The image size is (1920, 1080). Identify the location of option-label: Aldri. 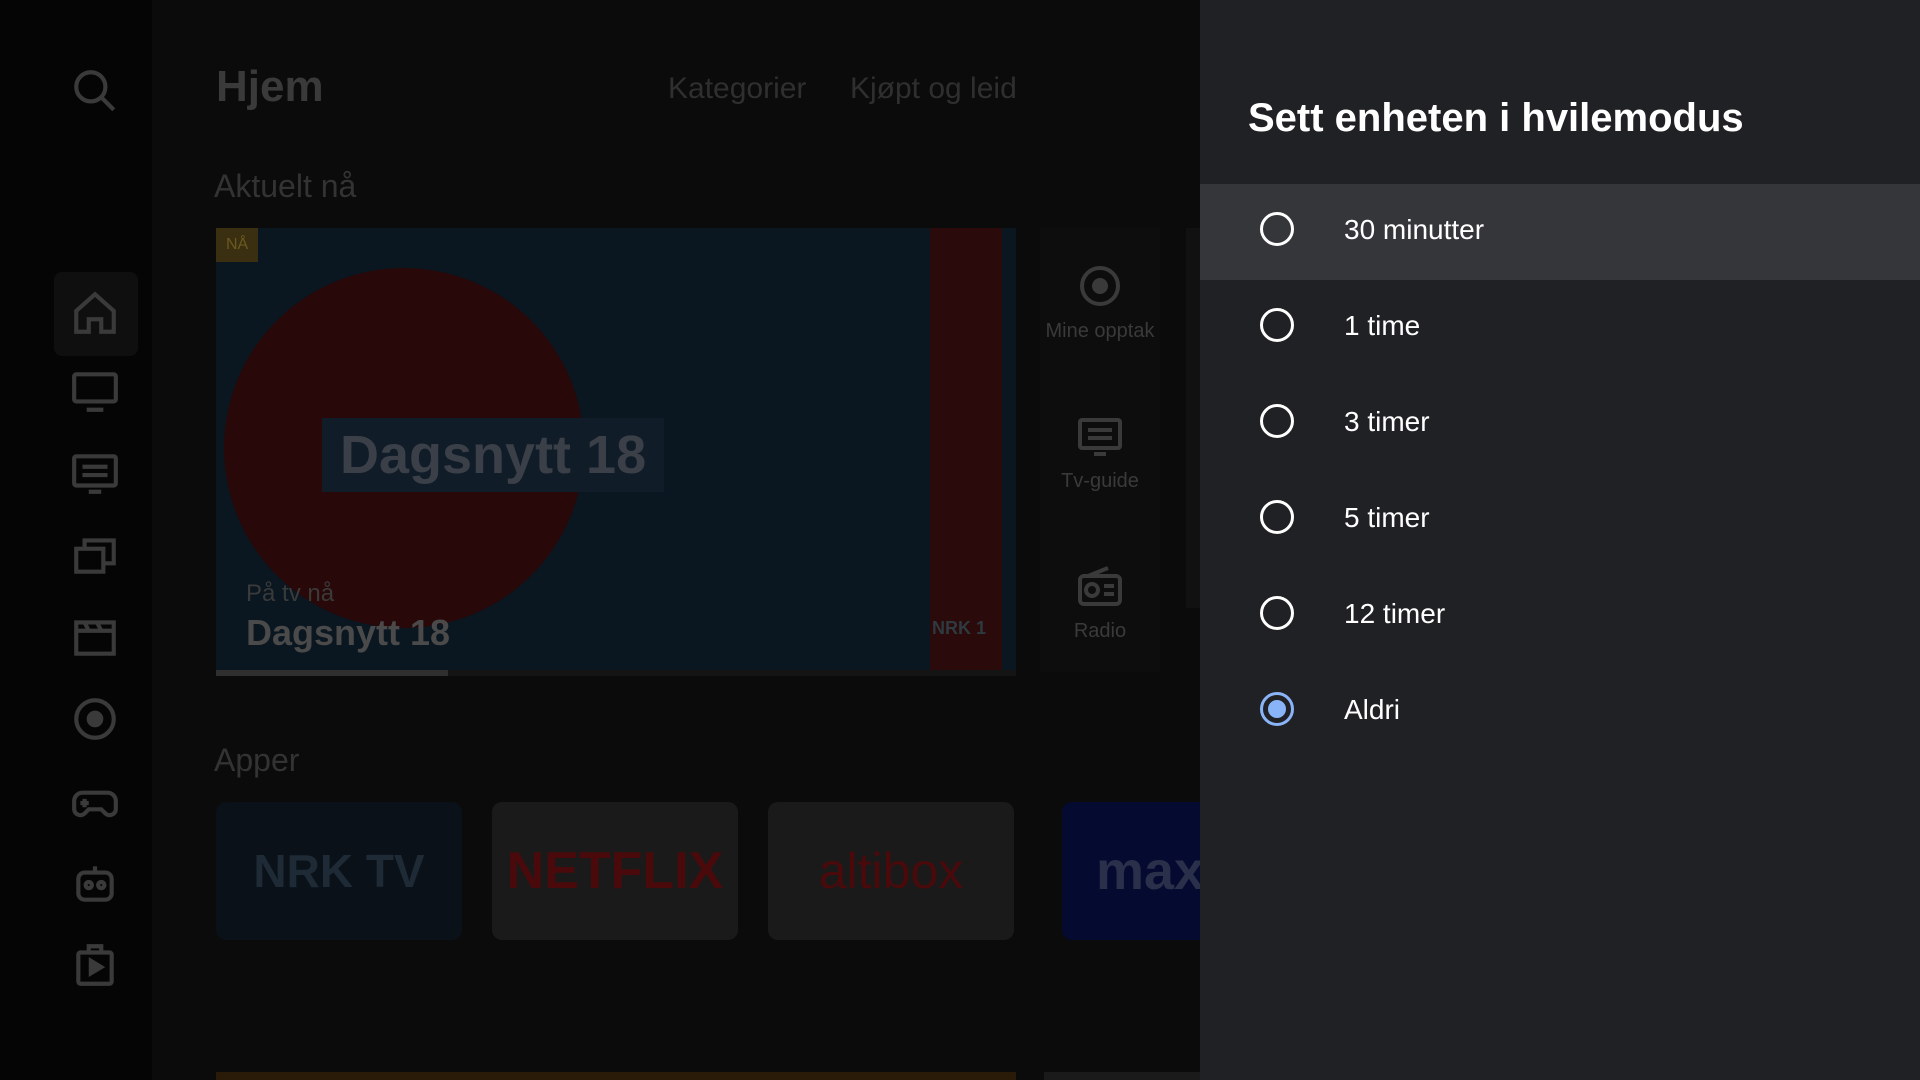
(1372, 709).